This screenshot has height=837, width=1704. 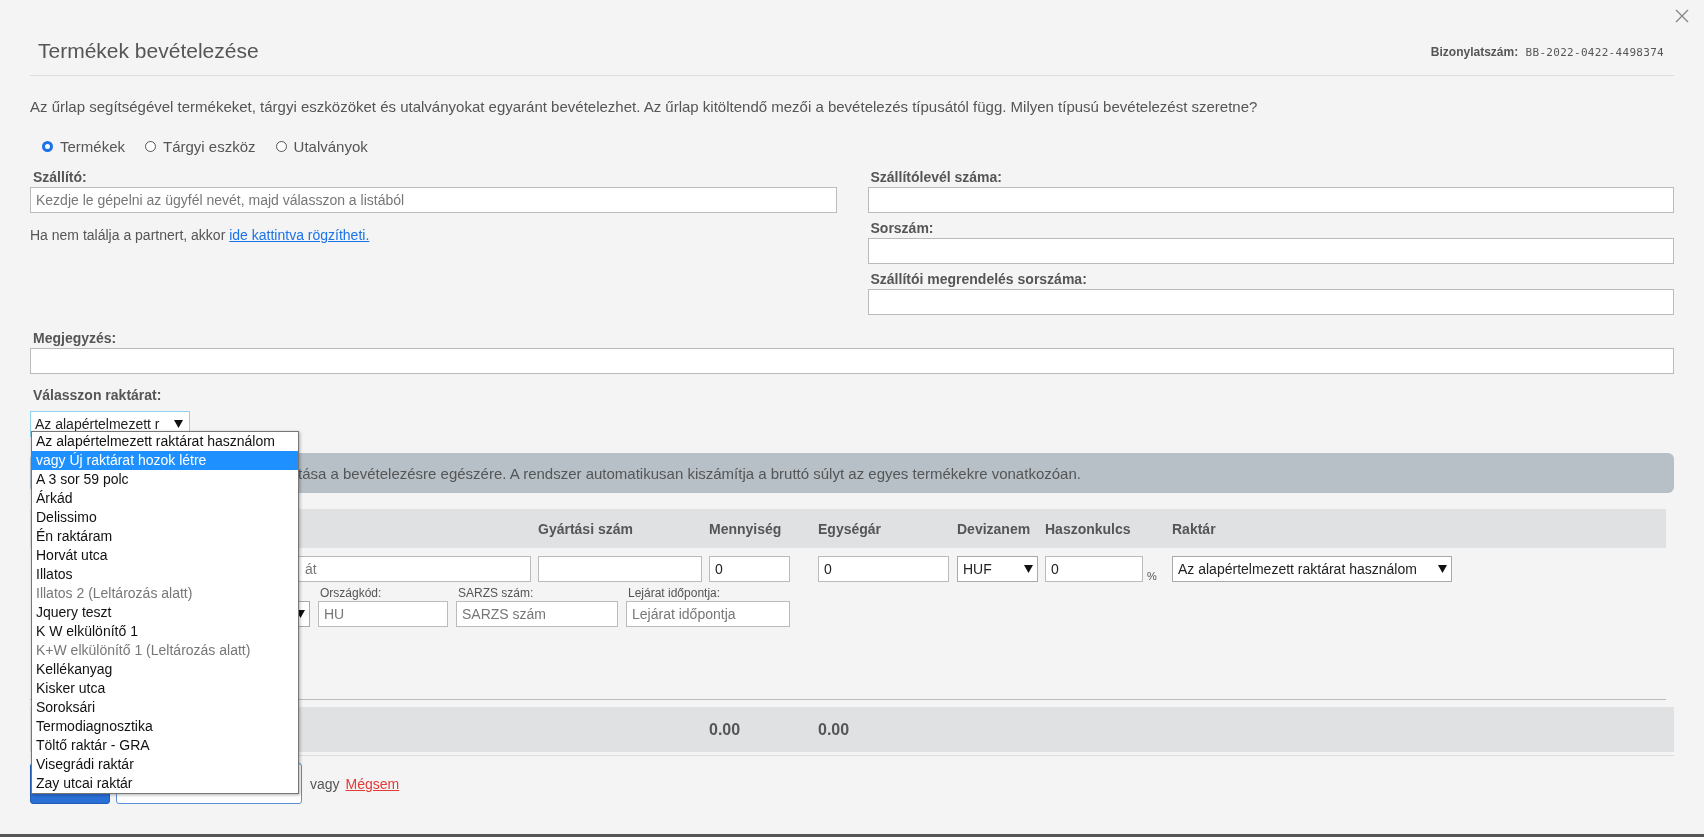 I want to click on input-field: Lejárat időpontja, so click(x=708, y=614).